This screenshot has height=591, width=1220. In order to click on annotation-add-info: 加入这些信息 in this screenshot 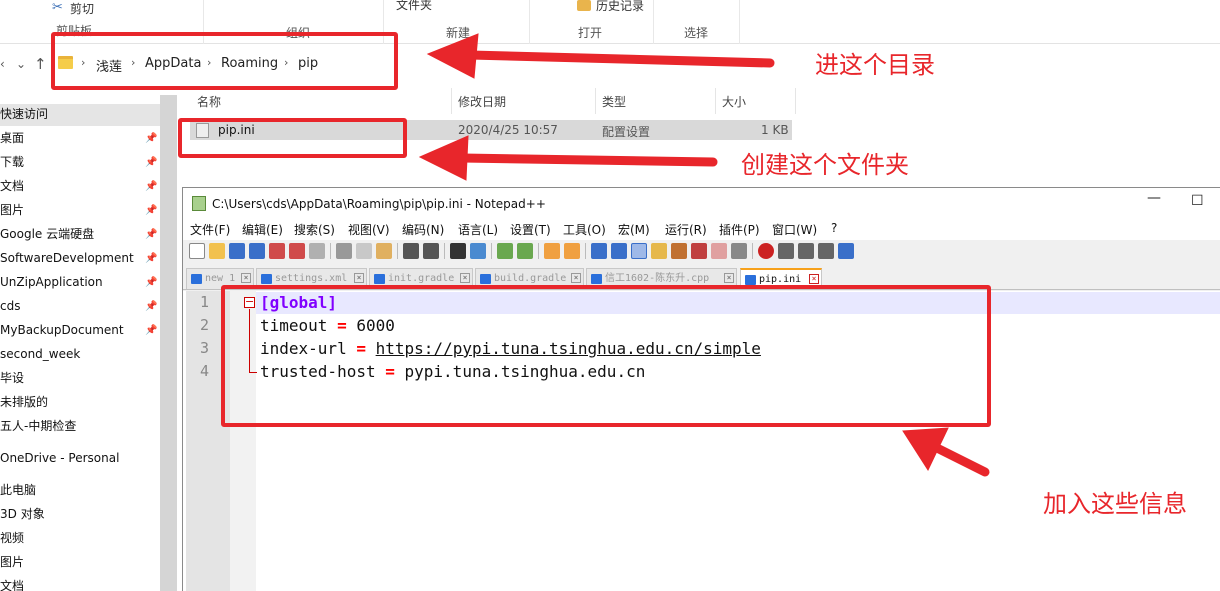, I will do `click(1115, 504)`.